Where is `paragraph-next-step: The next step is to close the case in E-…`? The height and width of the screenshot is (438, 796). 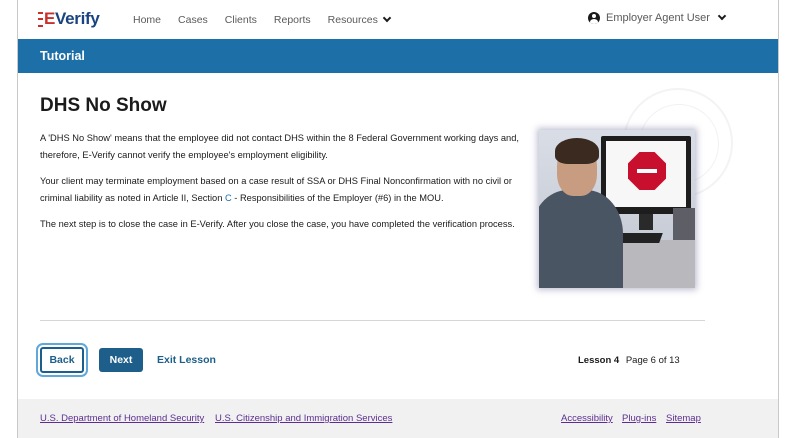 paragraph-next-step: The next step is to close the case in E-… is located at coordinates (277, 224).